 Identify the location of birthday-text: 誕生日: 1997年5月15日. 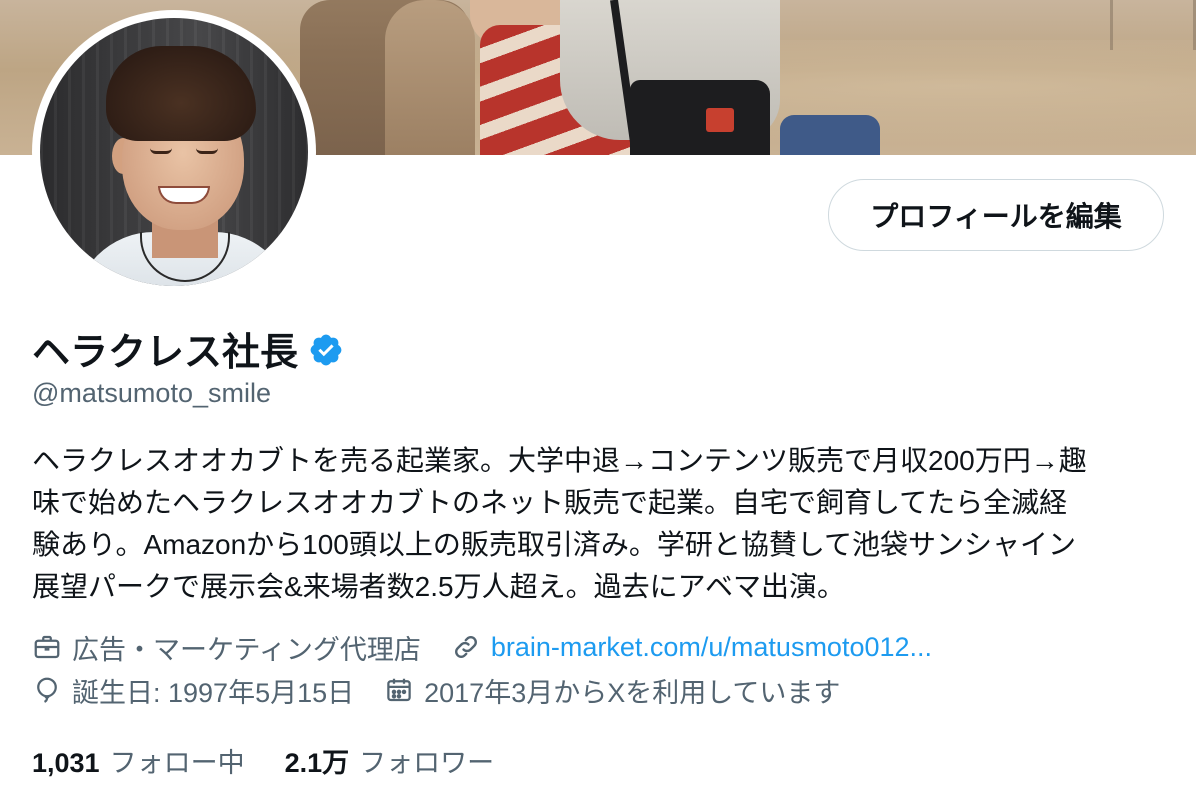
(213, 692).